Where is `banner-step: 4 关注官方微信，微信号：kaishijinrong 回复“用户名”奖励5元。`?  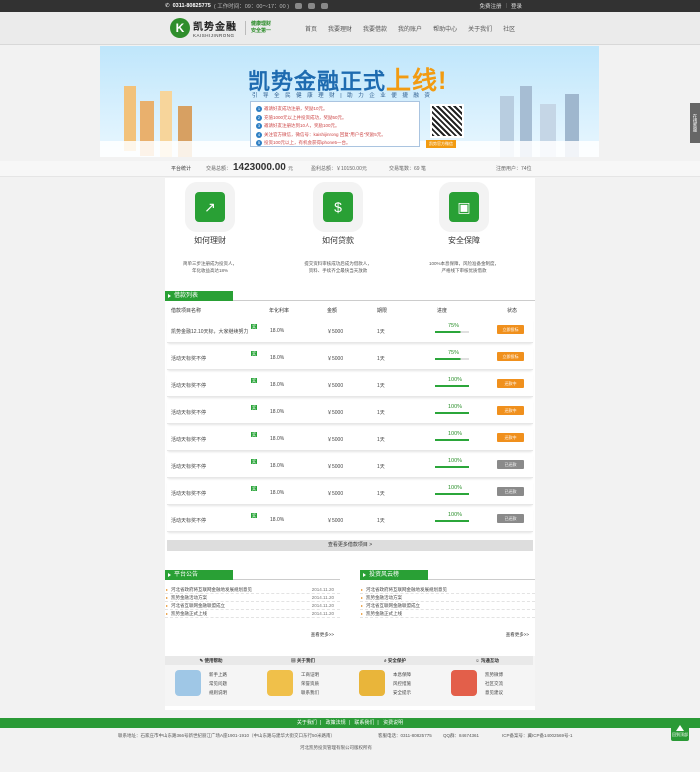 banner-step: 4 关注官方微信，微信号：kaishijinrong 回复“用户名”奖励5元。 is located at coordinates (335, 135).